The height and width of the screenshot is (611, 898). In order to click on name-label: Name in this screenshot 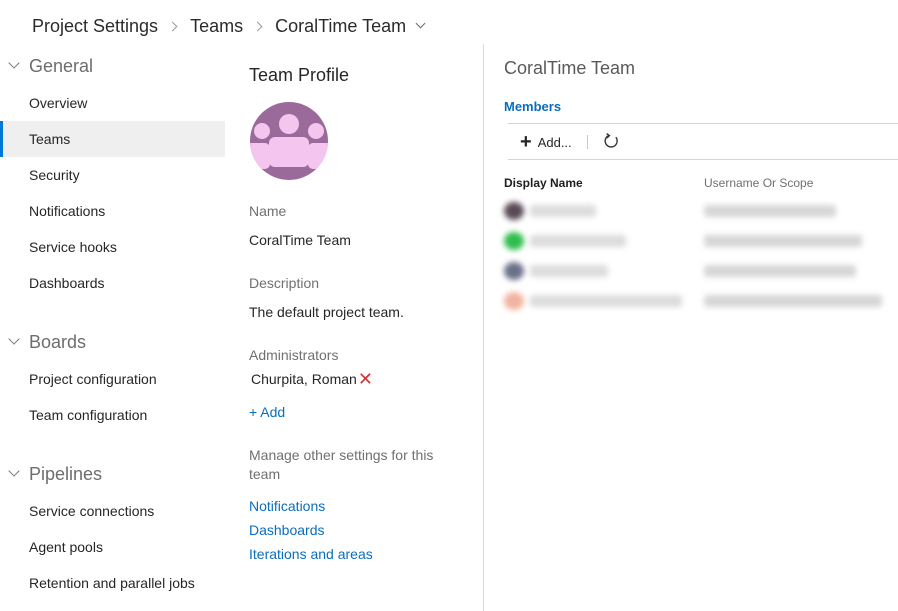, I will do `click(268, 211)`.